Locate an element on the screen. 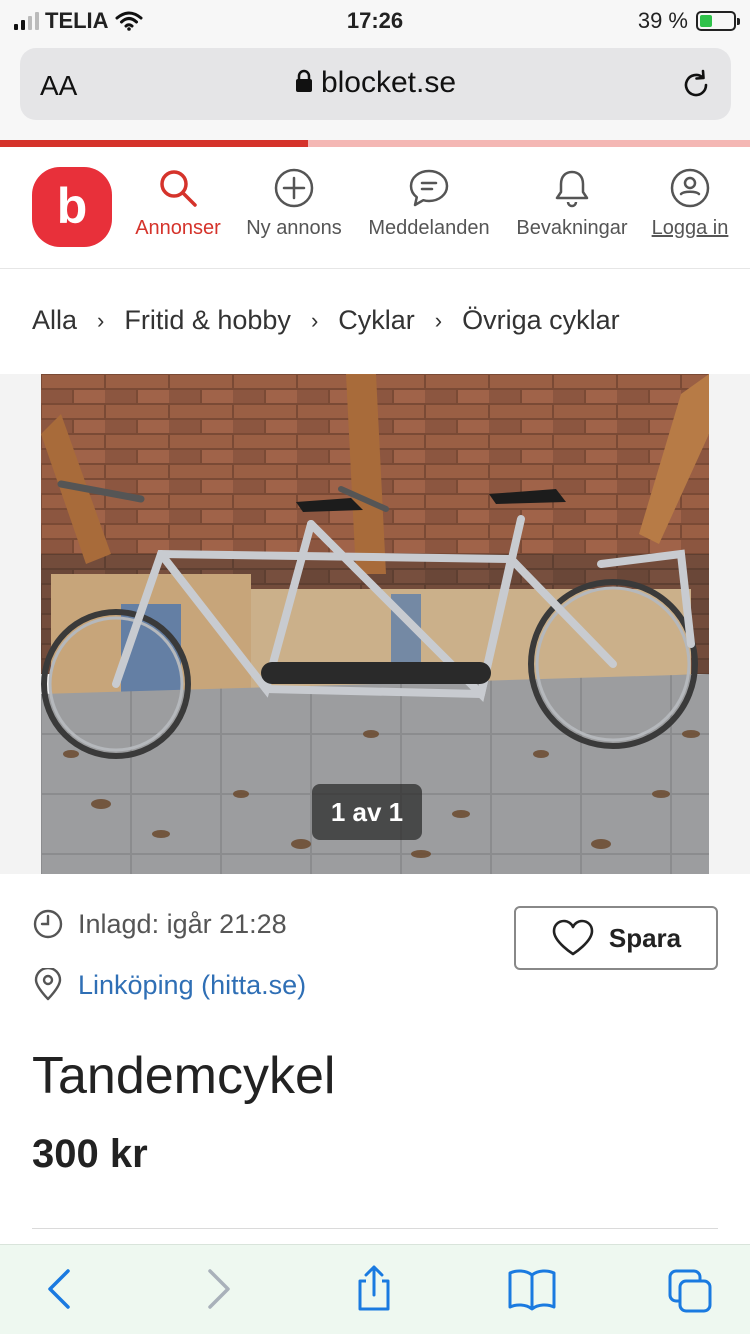  url-field: blocket.se is located at coordinates (375, 83).